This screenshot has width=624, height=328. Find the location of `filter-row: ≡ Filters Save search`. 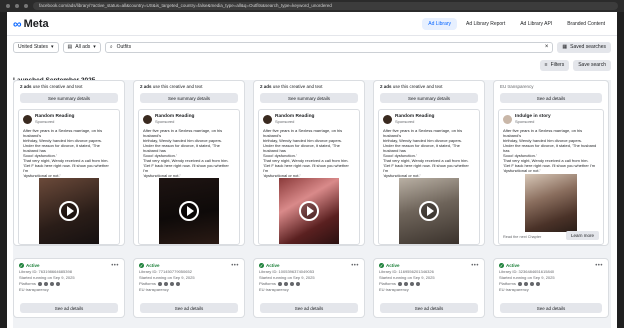

filter-row: ≡ Filters Save search is located at coordinates (312, 65).